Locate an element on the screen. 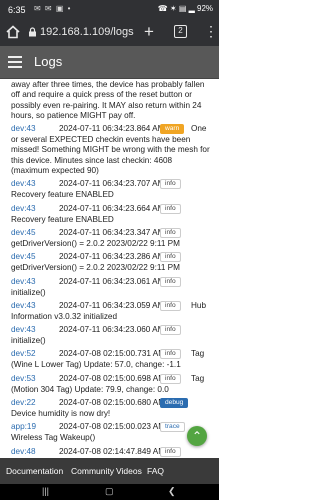 This screenshot has height=500, width=320. new-tab-icon: + is located at coordinates (149, 32).